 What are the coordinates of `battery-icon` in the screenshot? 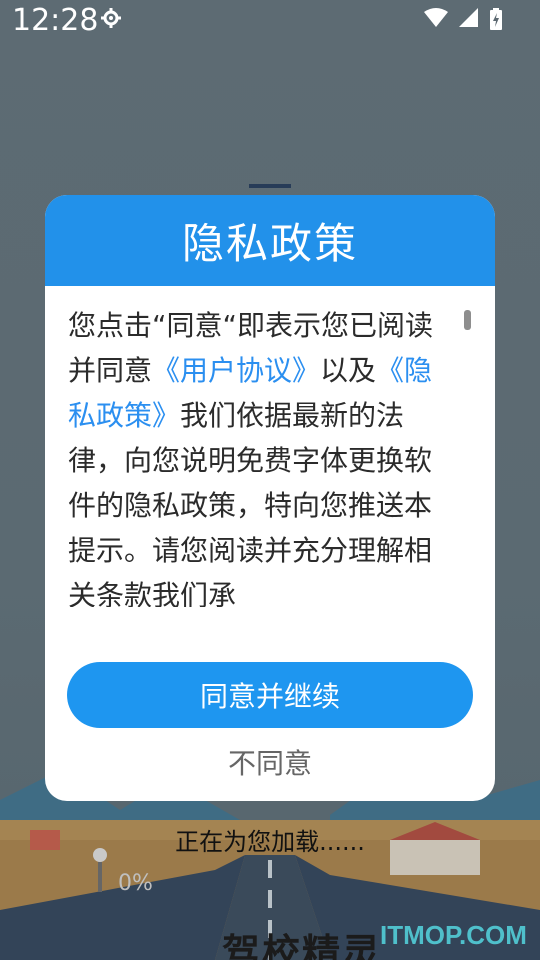 It's located at (496, 19).